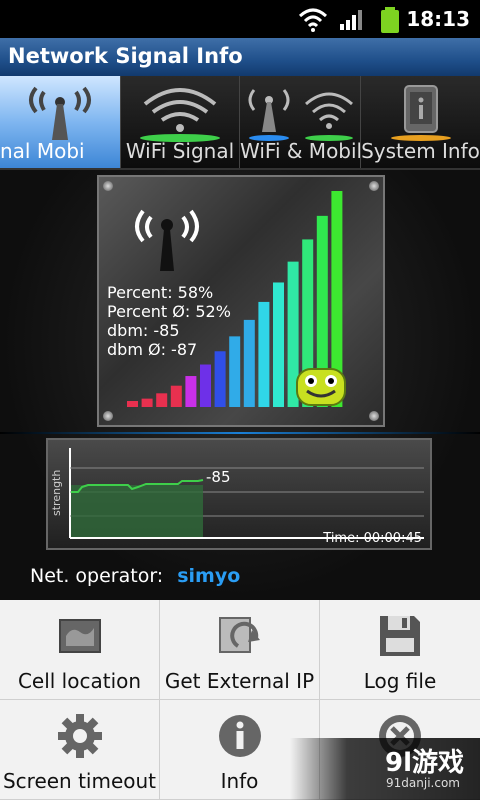  I want to click on operator-label: Net. operator:, so click(97, 576).